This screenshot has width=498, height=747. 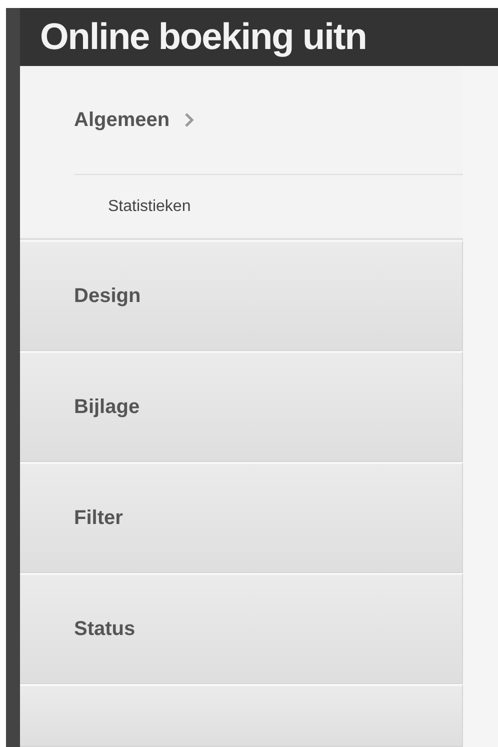 What do you see at coordinates (203, 37) in the screenshot?
I see `page-title: Online boeking uitn` at bounding box center [203, 37].